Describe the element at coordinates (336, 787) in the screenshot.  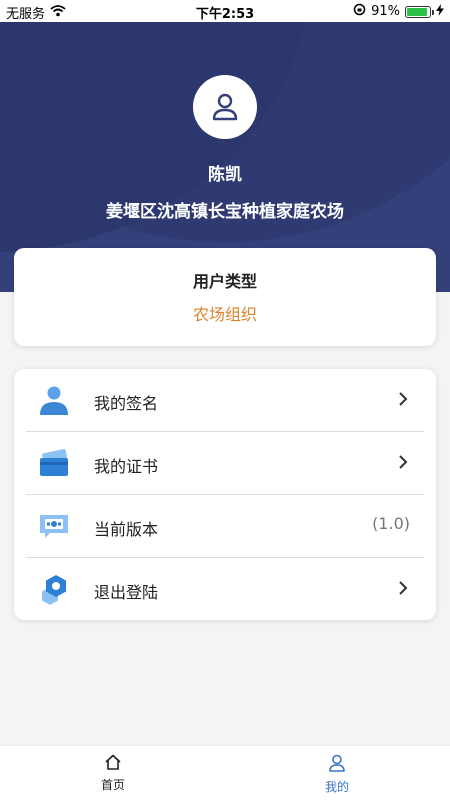
I see `tab-label: 我的` at that location.